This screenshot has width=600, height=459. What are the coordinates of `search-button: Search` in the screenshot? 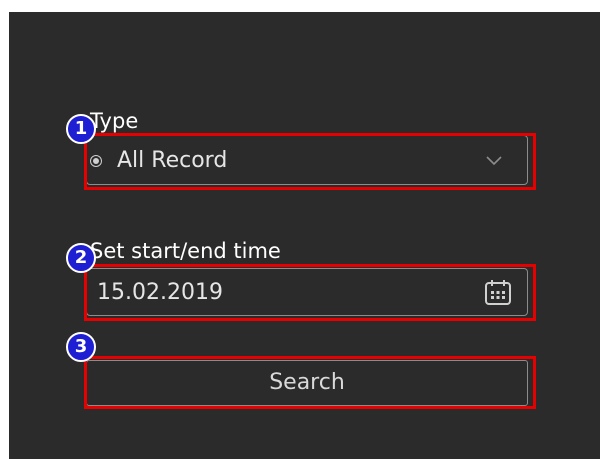 It's located at (307, 383).